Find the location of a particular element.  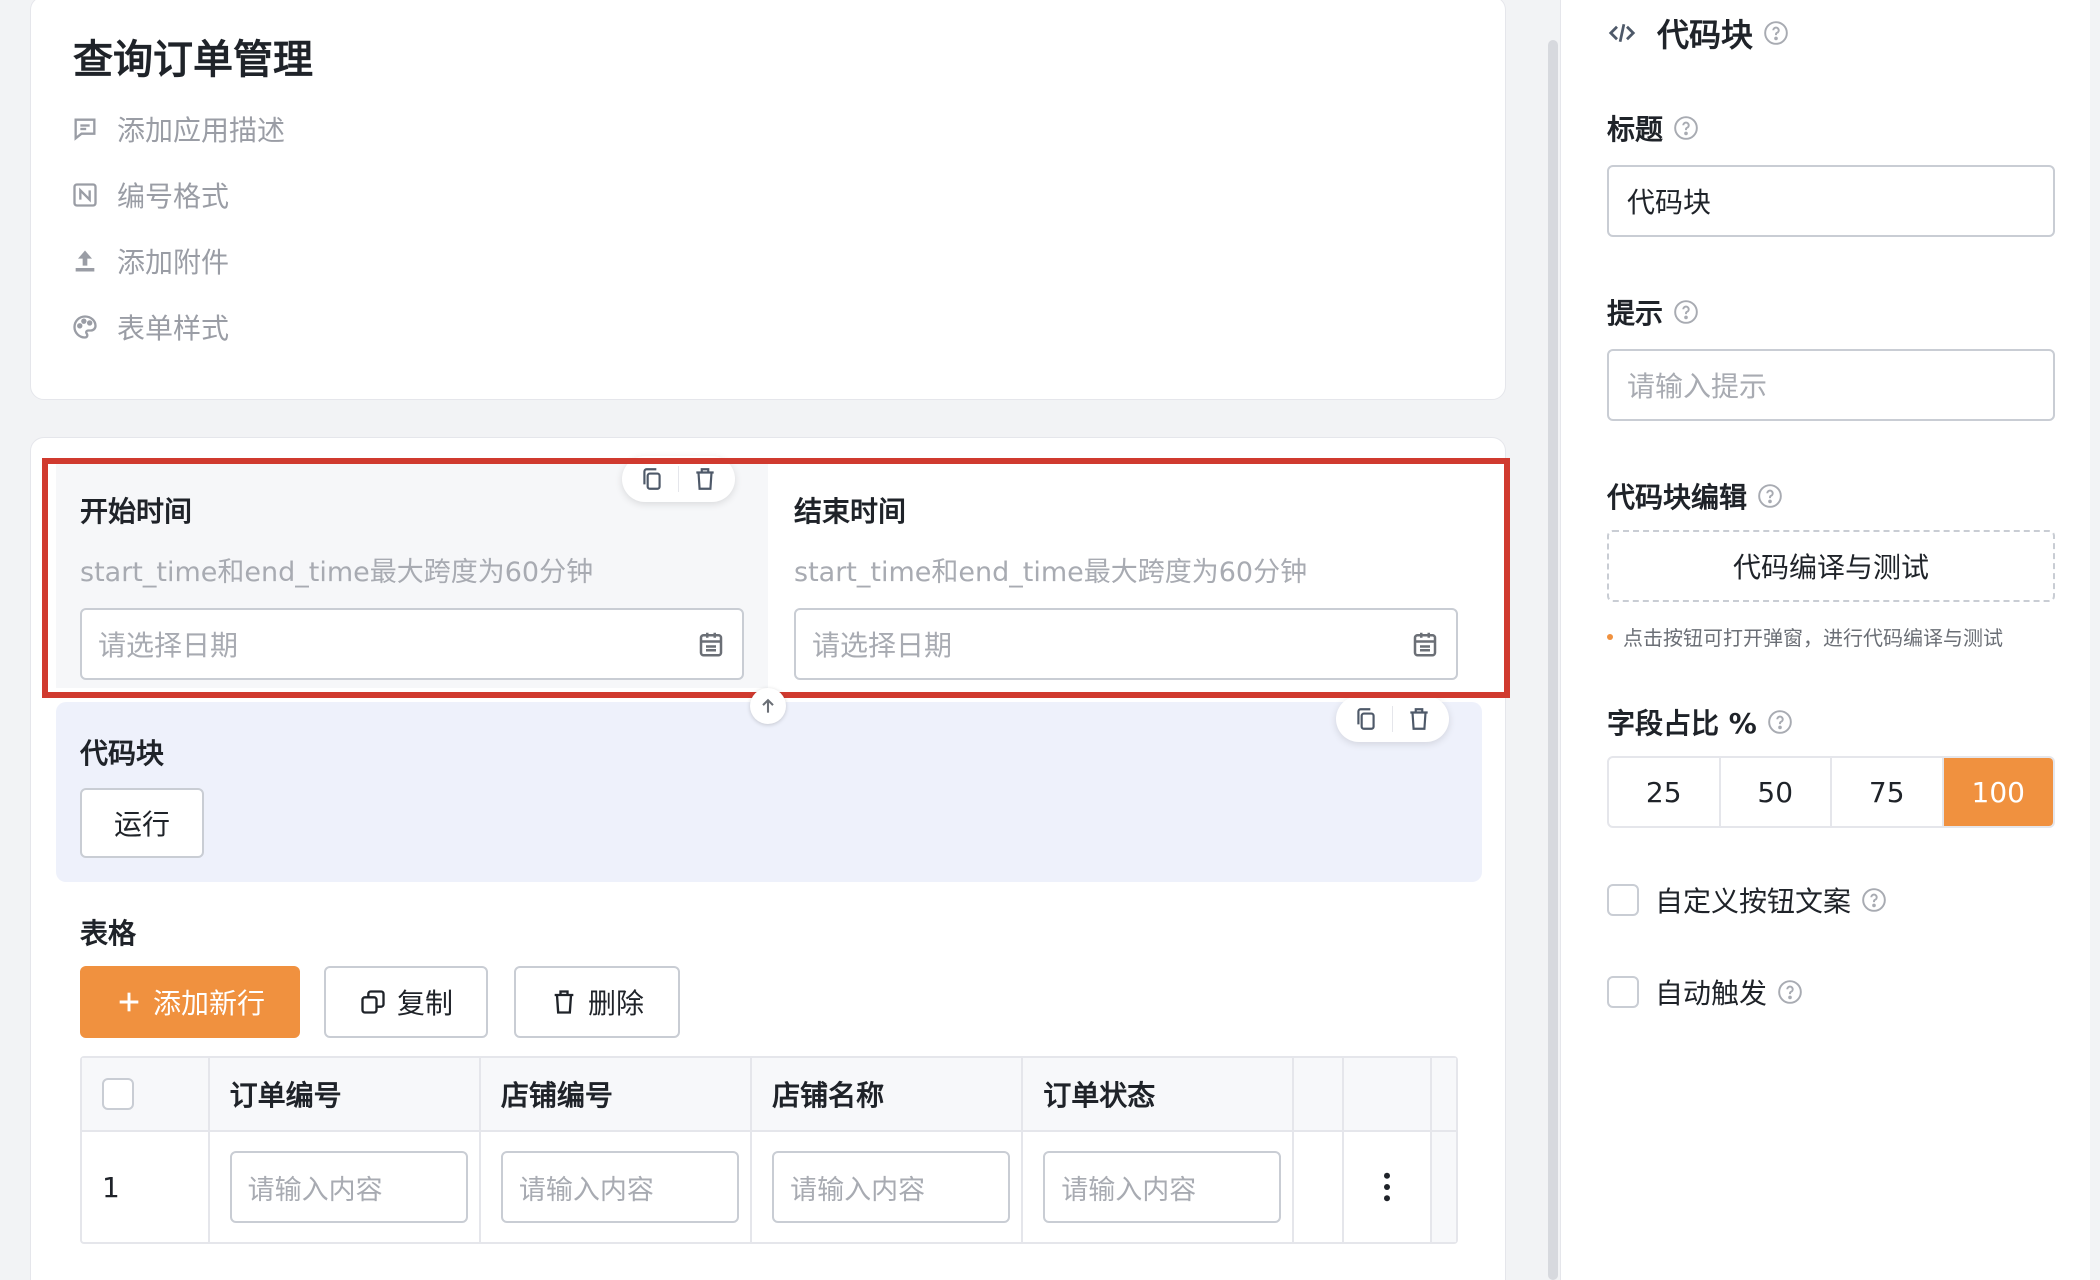

row-more-button is located at coordinates (1388, 1187).